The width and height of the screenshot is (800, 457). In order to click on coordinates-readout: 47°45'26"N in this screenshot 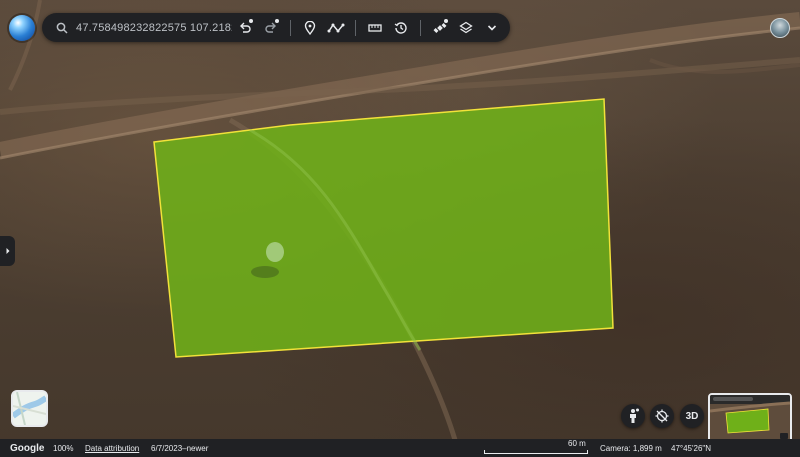, I will do `click(691, 448)`.